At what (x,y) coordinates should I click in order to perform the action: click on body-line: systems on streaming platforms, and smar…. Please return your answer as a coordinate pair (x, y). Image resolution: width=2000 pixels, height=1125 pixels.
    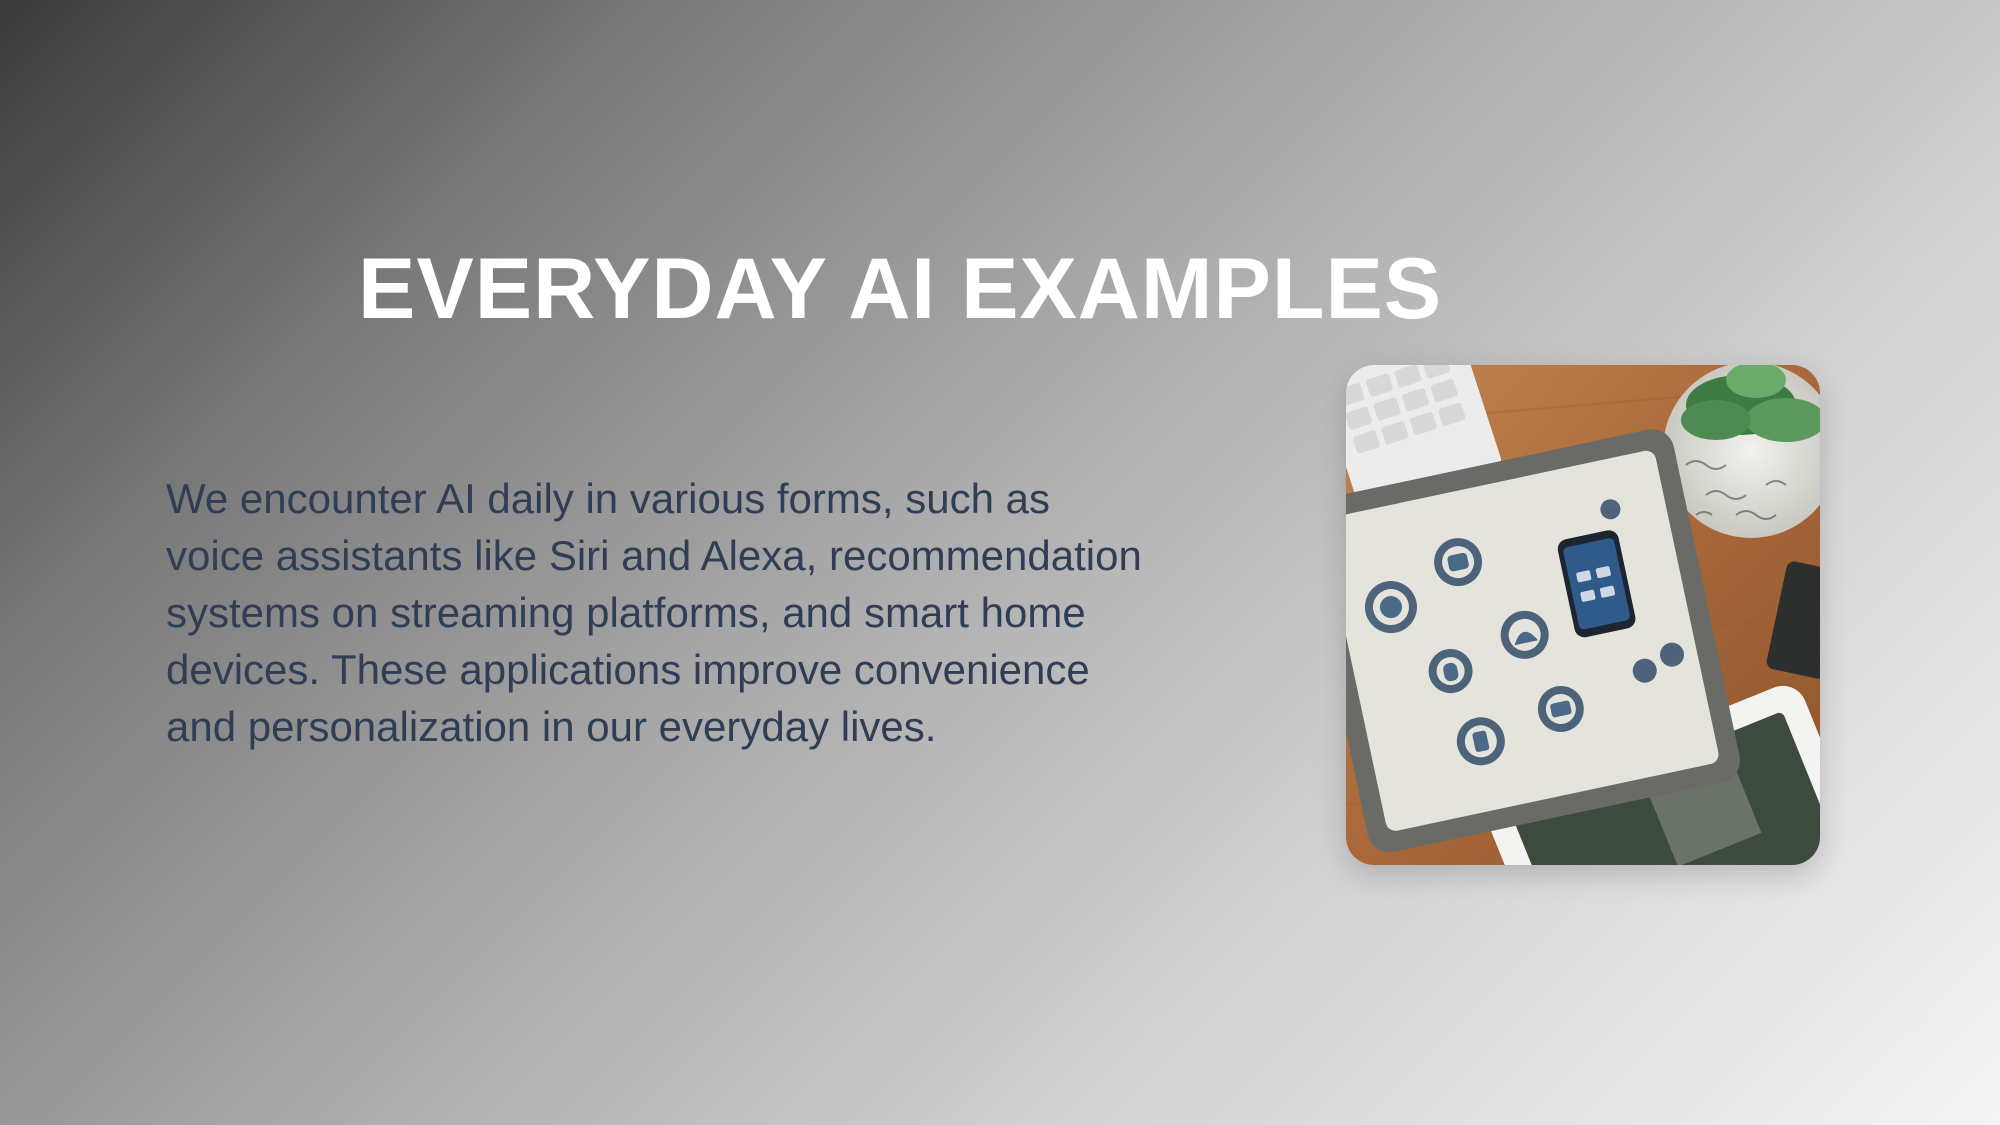
    Looking at the image, I should click on (626, 612).